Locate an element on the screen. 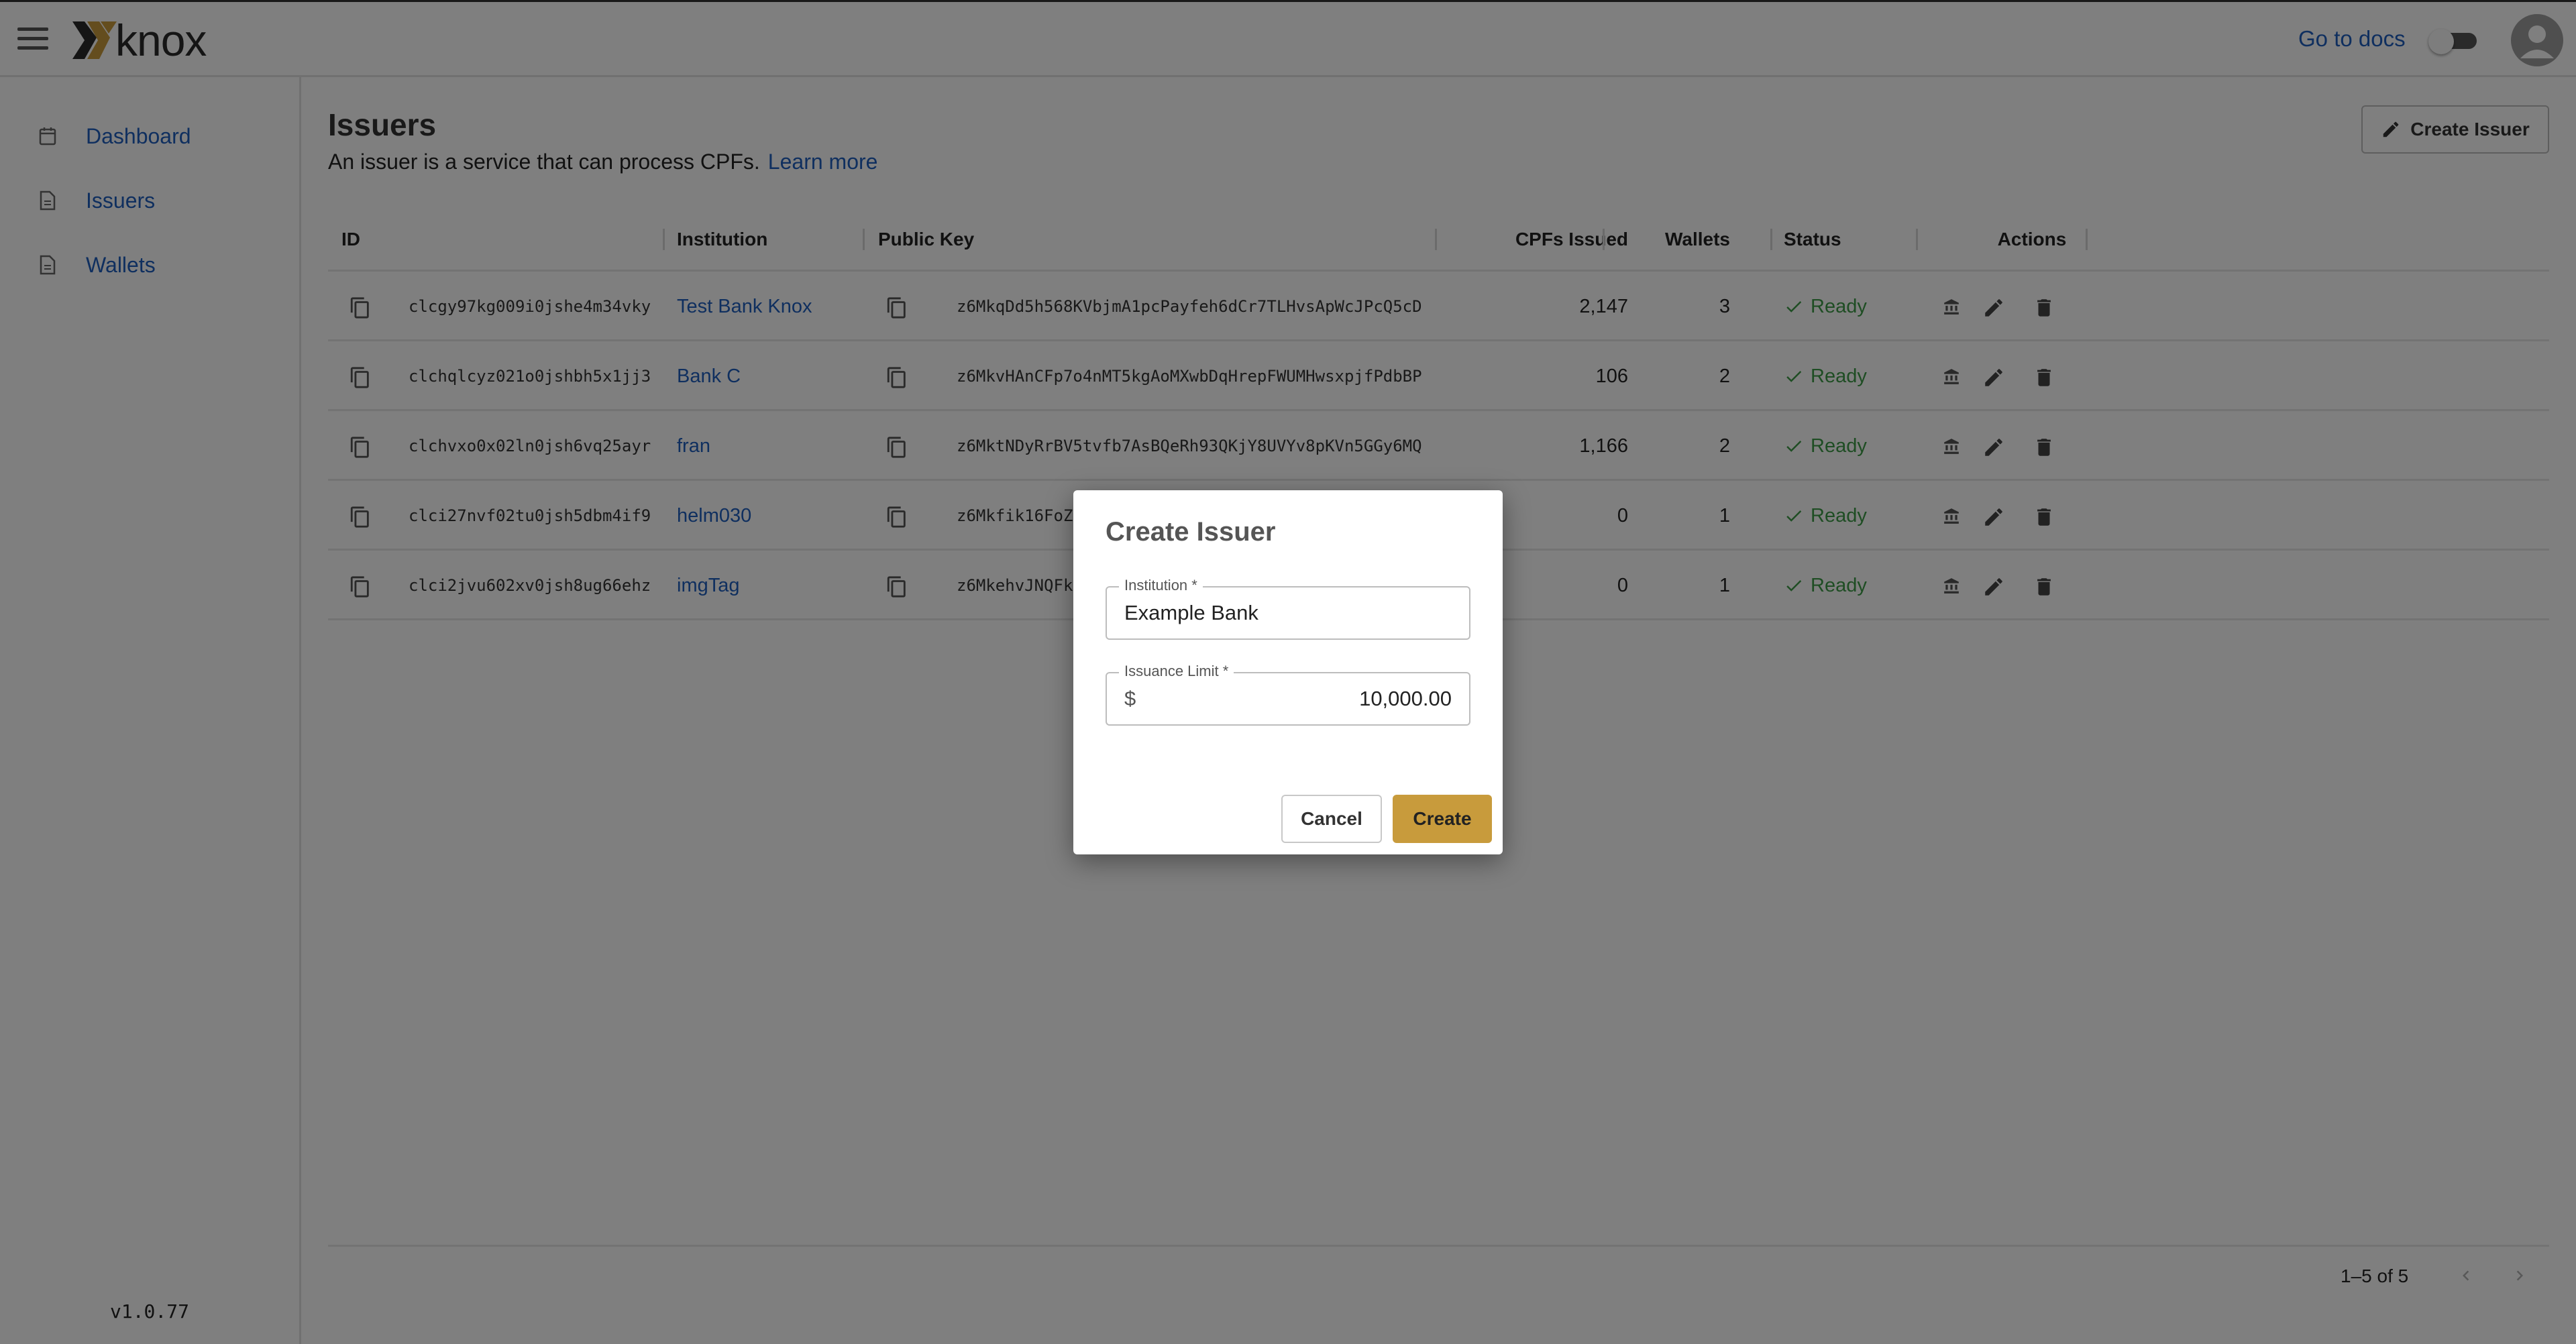 The image size is (2576, 1344). create-button: Create is located at coordinates (1442, 819).